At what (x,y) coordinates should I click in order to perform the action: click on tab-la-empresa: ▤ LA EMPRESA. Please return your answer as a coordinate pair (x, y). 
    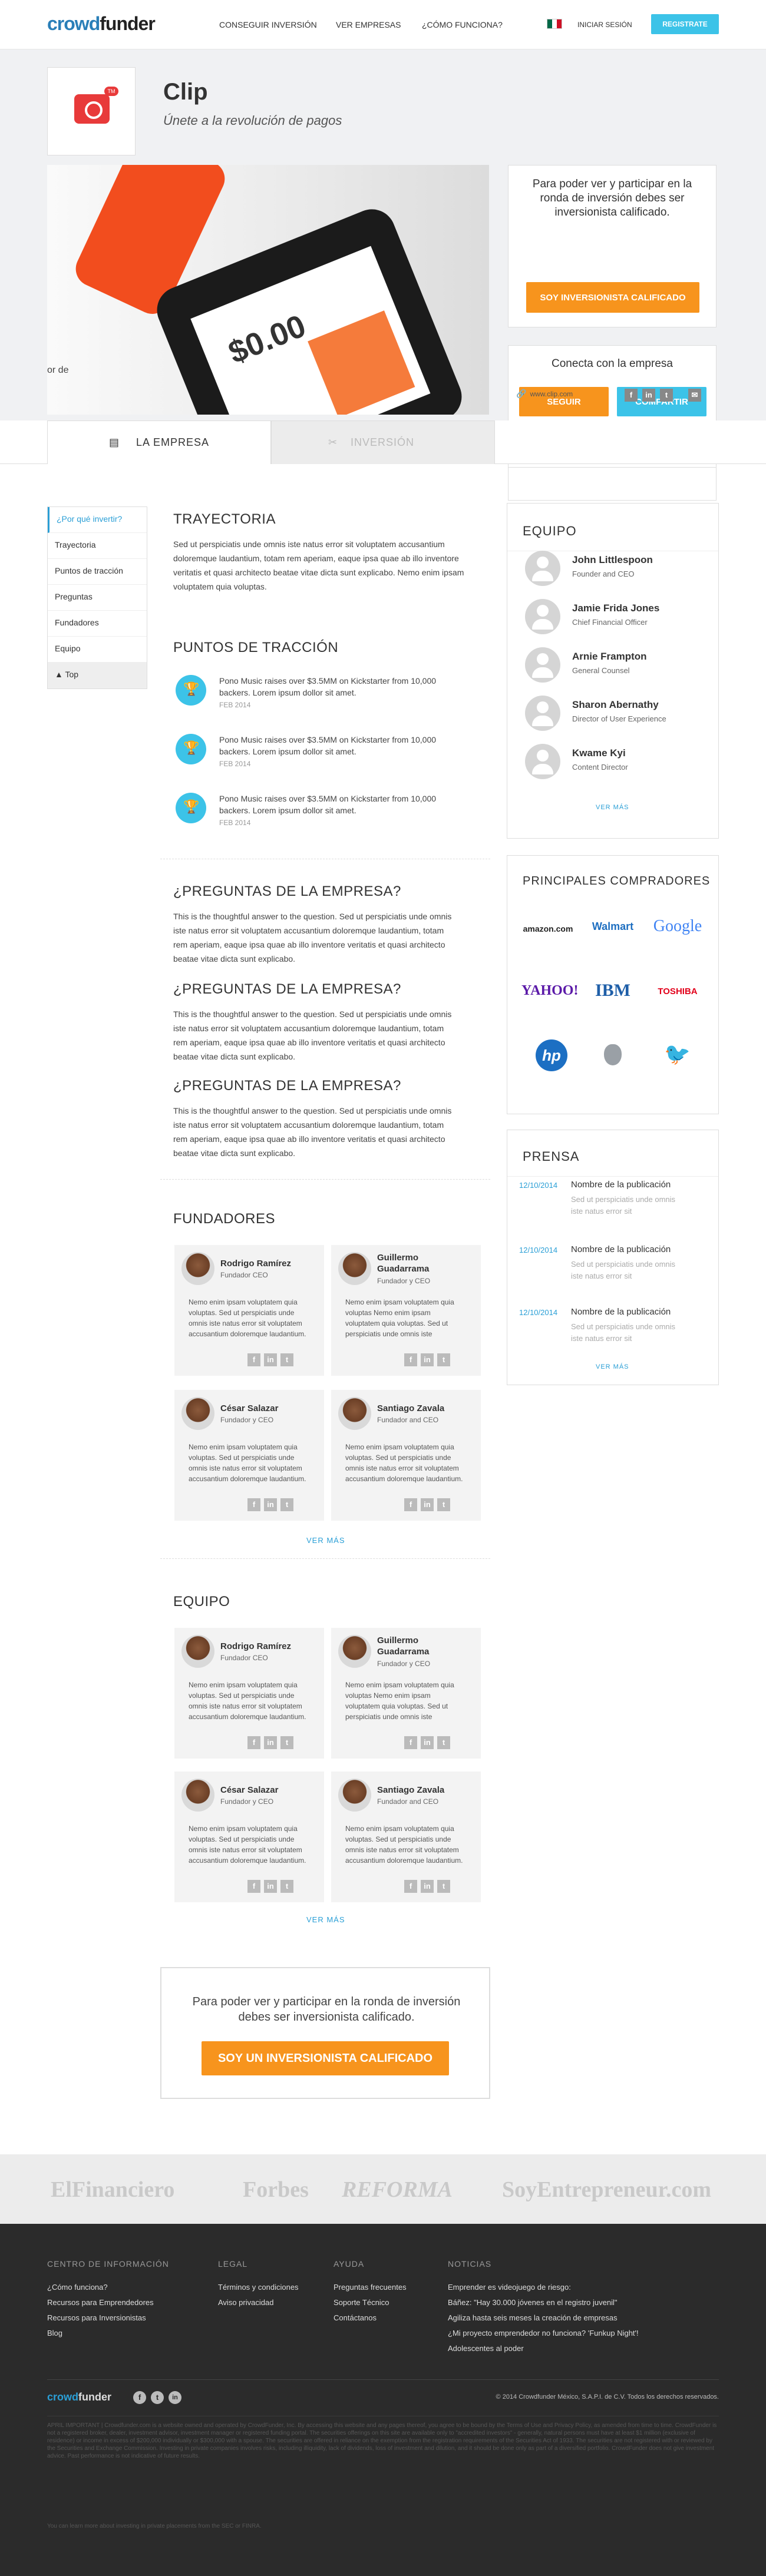
    Looking at the image, I should click on (159, 442).